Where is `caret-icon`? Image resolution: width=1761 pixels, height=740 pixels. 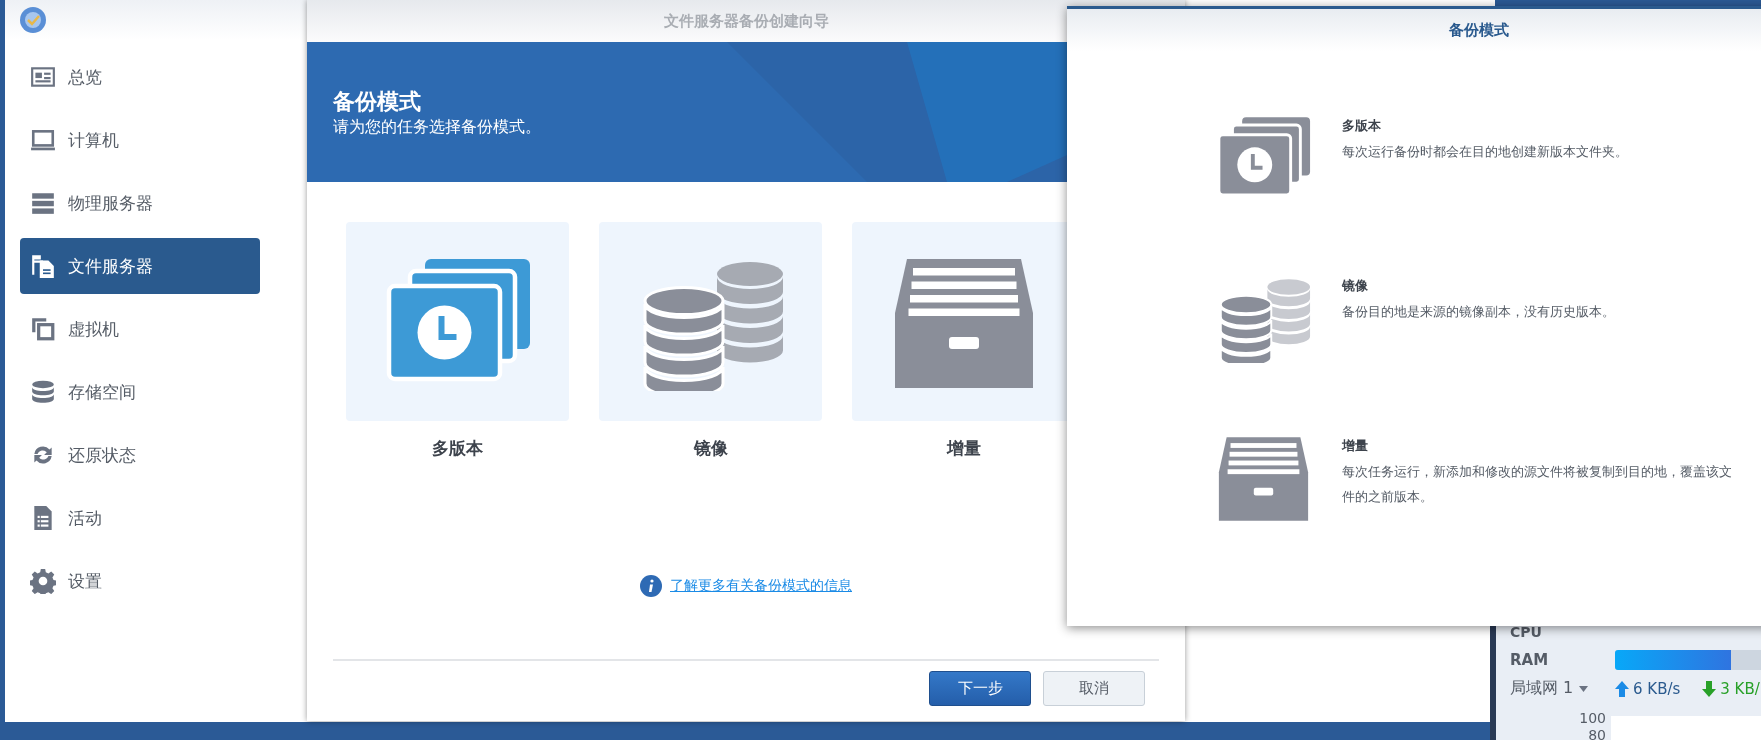 caret-icon is located at coordinates (1584, 688).